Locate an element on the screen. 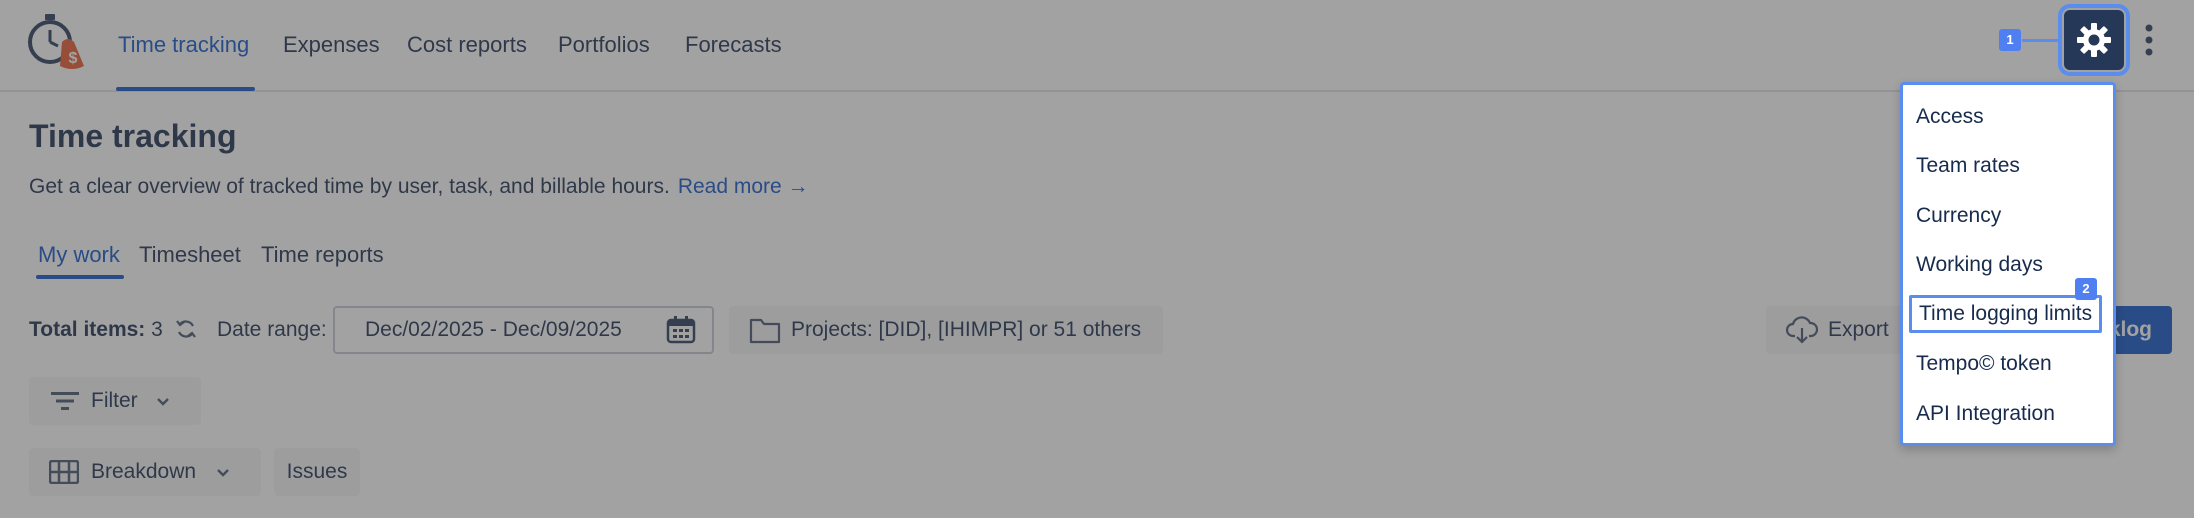 The image size is (2194, 518). settings-button is located at coordinates (2094, 40).